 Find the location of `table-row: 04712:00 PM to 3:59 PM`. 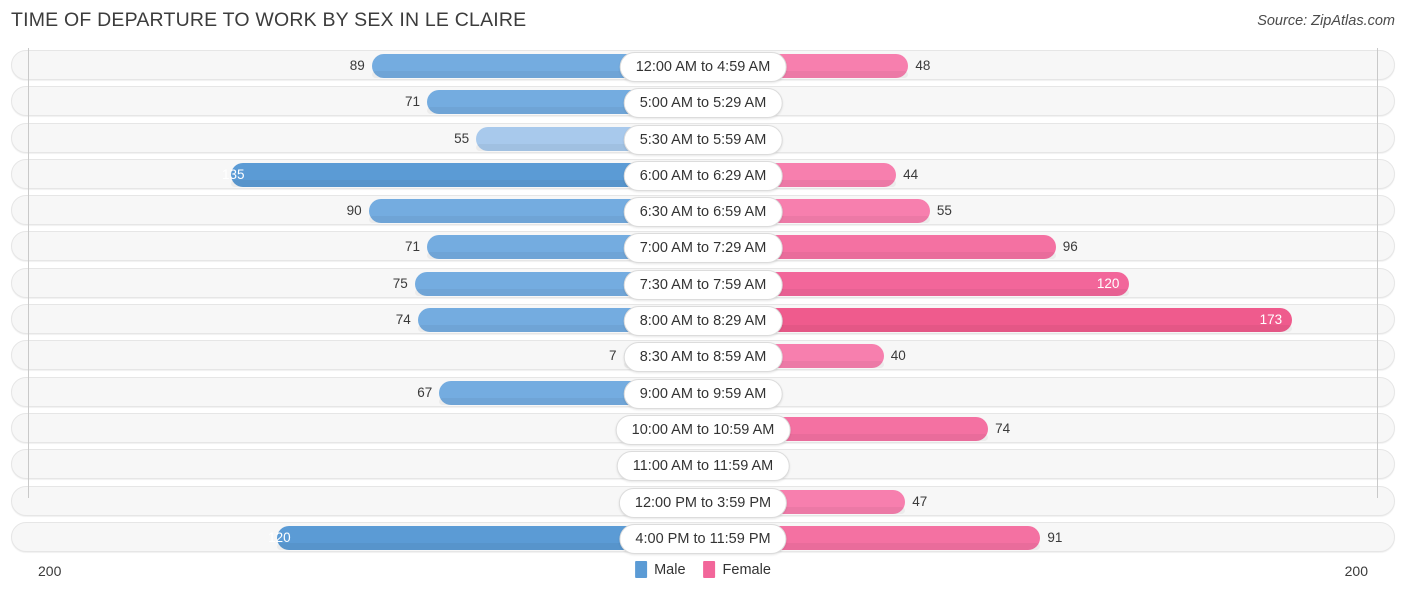

table-row: 04712:00 PM to 3:59 PM is located at coordinates (703, 501).